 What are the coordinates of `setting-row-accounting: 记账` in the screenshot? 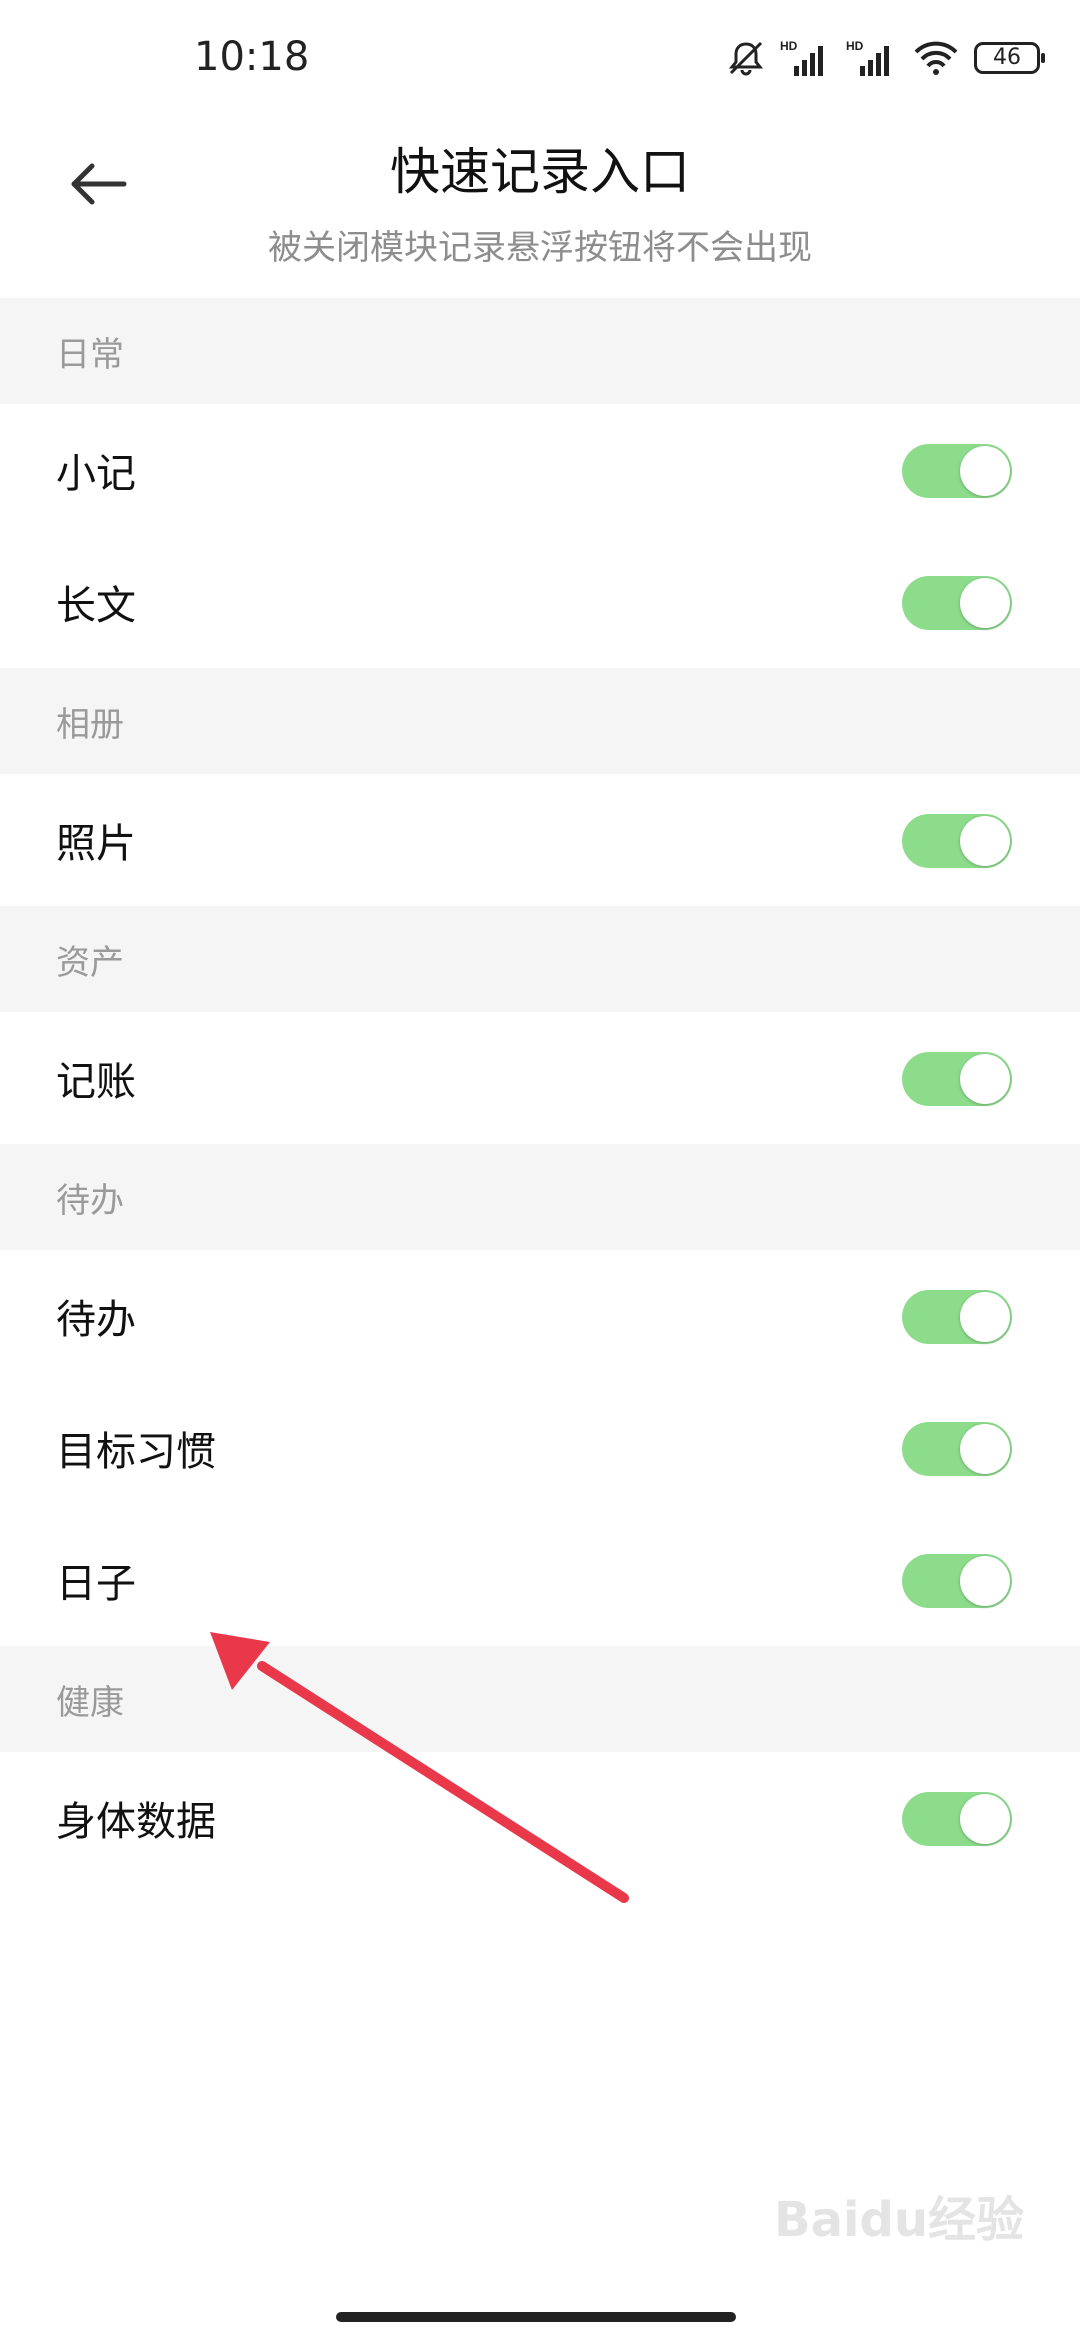 It's located at (540, 1078).